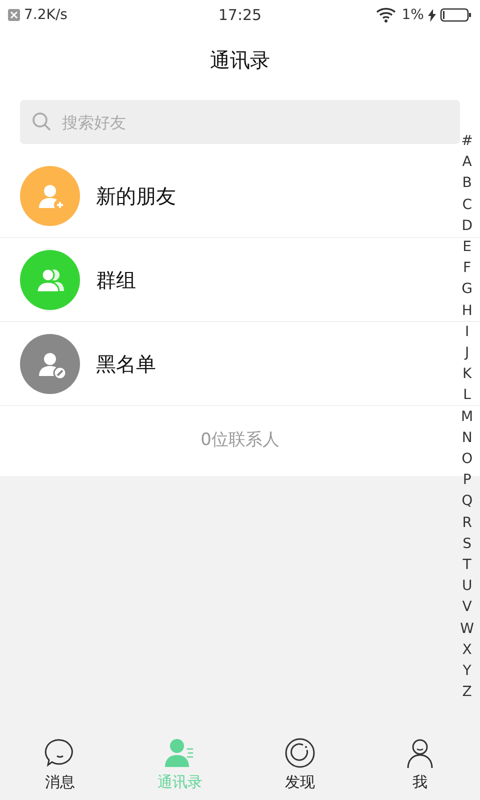 The width and height of the screenshot is (480, 800). Describe the element at coordinates (467, 481) in the screenshot. I see `index-letter: P` at that location.